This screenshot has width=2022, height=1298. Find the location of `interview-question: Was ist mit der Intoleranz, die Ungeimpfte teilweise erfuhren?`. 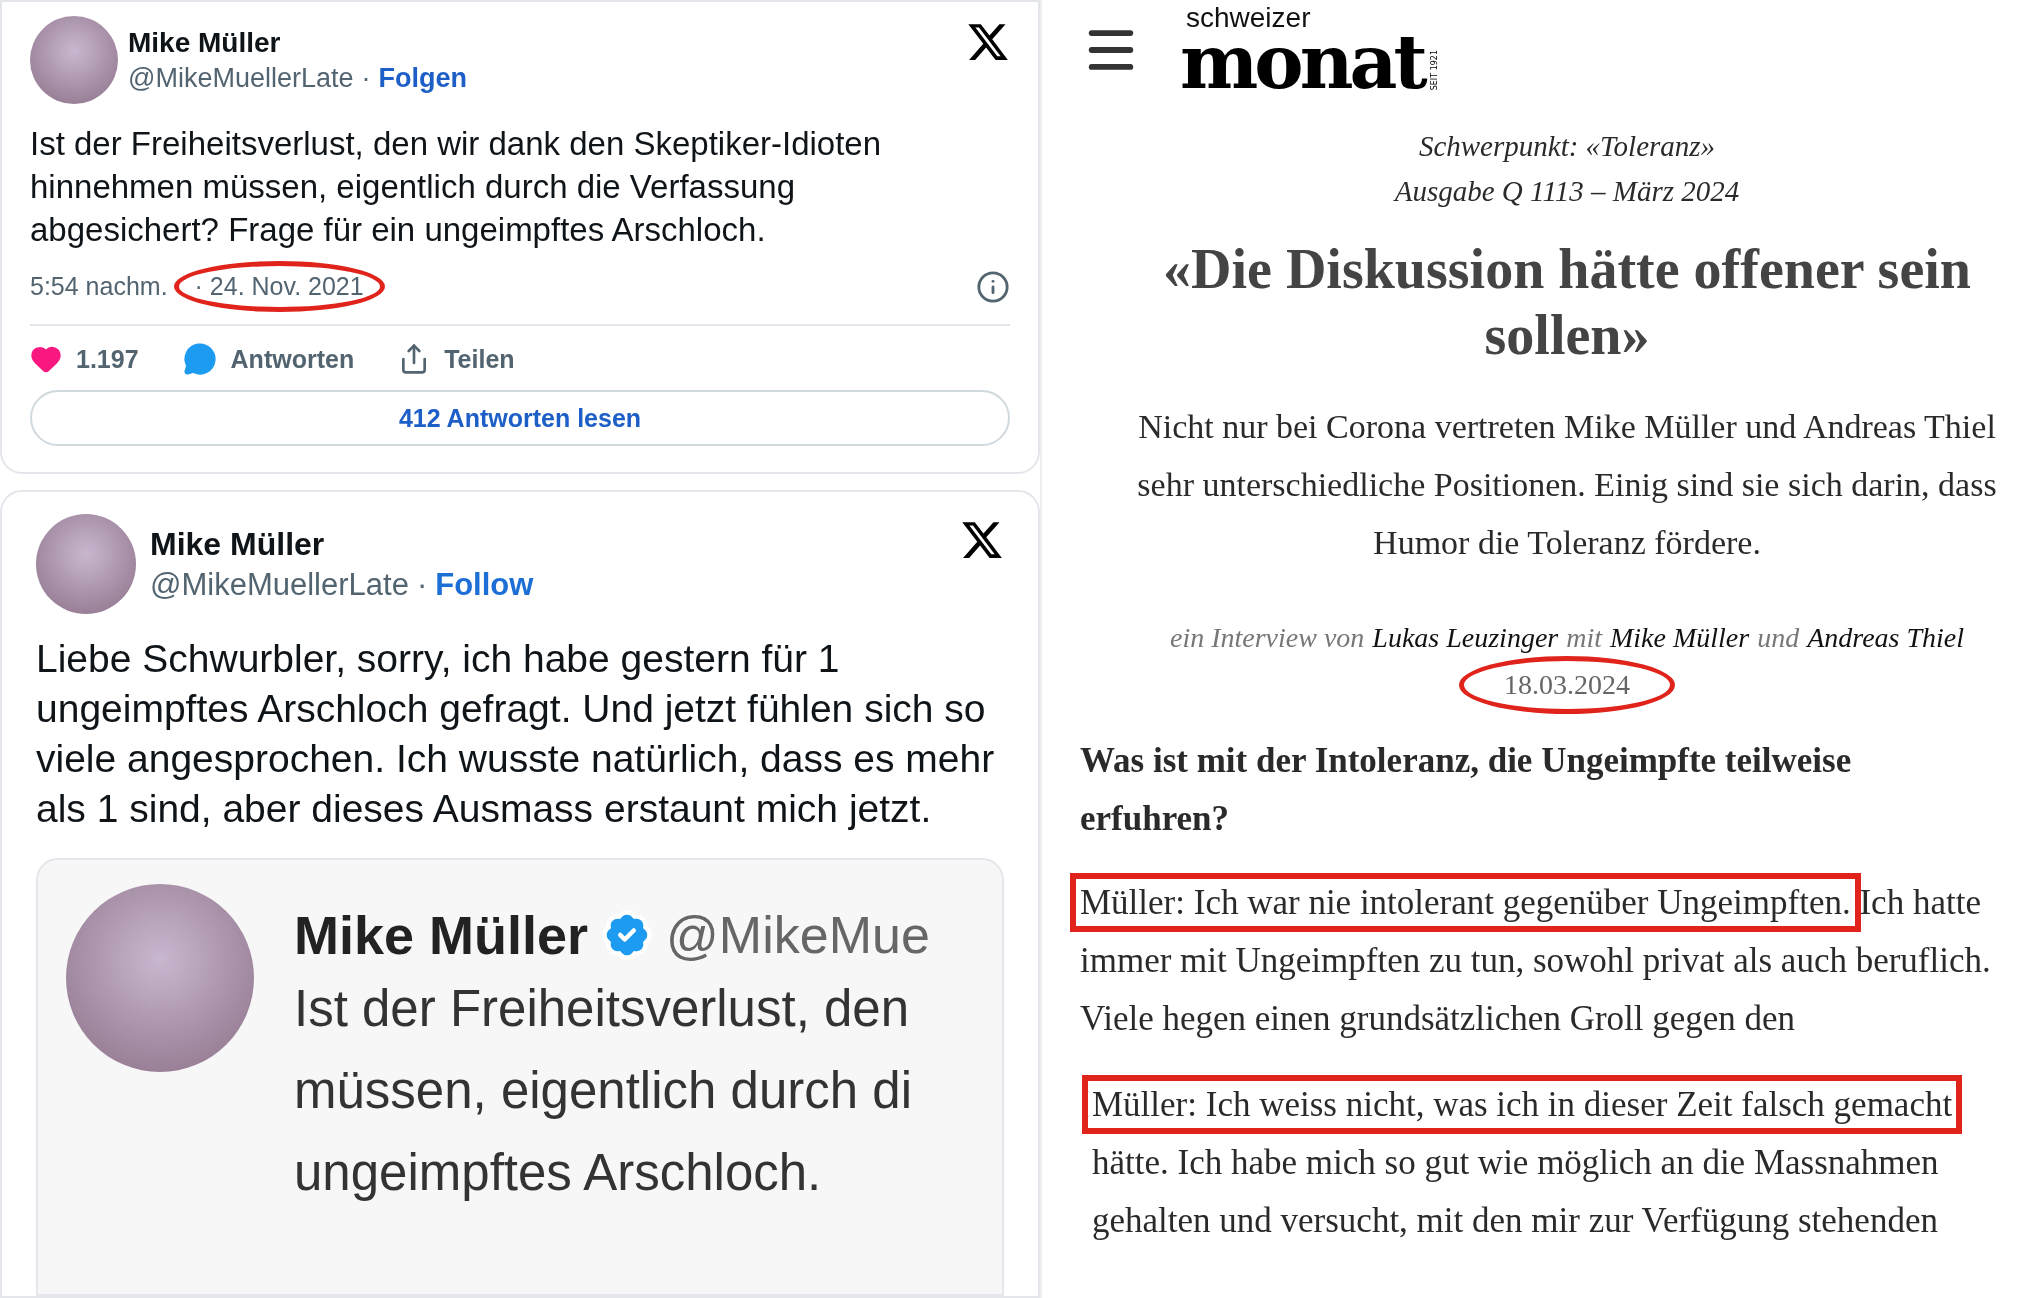

interview-question: Was ist mit der Intoleranz, die Ungeimpfte teilweise erfuhren? is located at coordinates (1466, 790).